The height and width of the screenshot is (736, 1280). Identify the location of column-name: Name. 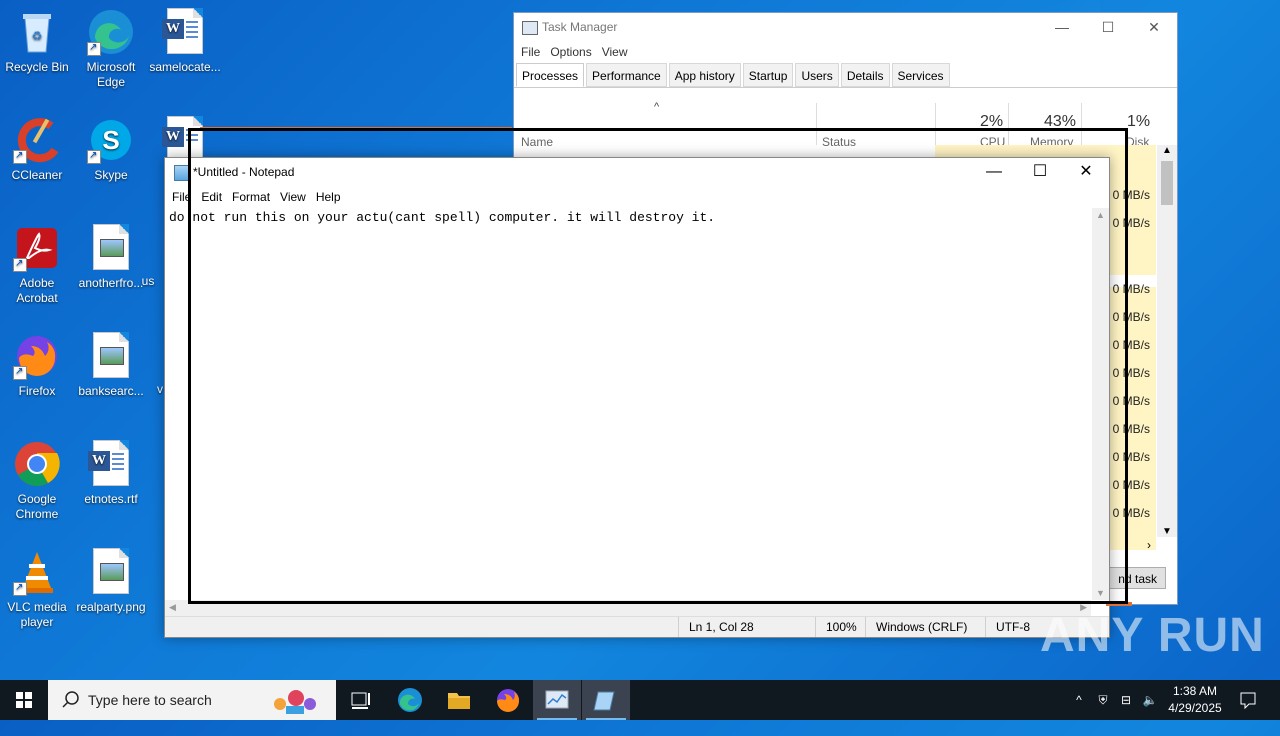
(537, 142).